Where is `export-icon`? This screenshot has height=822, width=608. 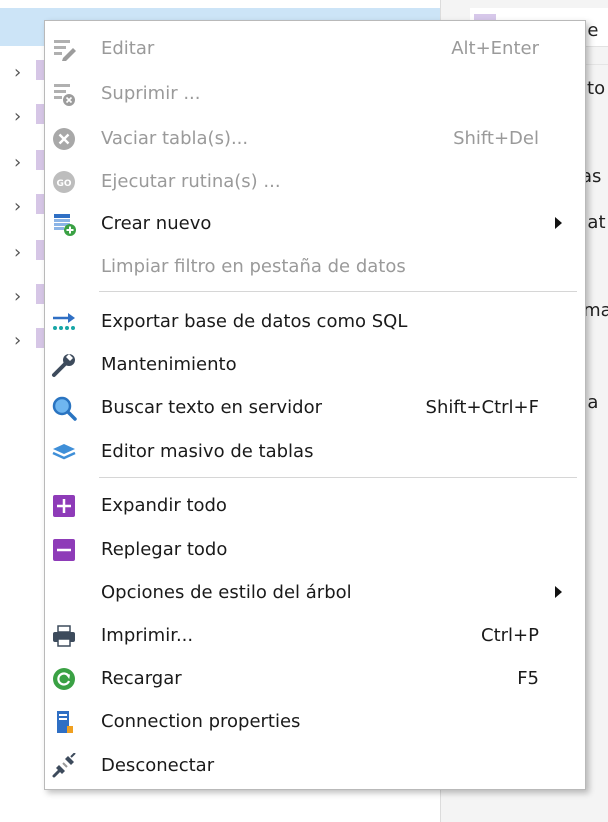
export-icon is located at coordinates (64, 322).